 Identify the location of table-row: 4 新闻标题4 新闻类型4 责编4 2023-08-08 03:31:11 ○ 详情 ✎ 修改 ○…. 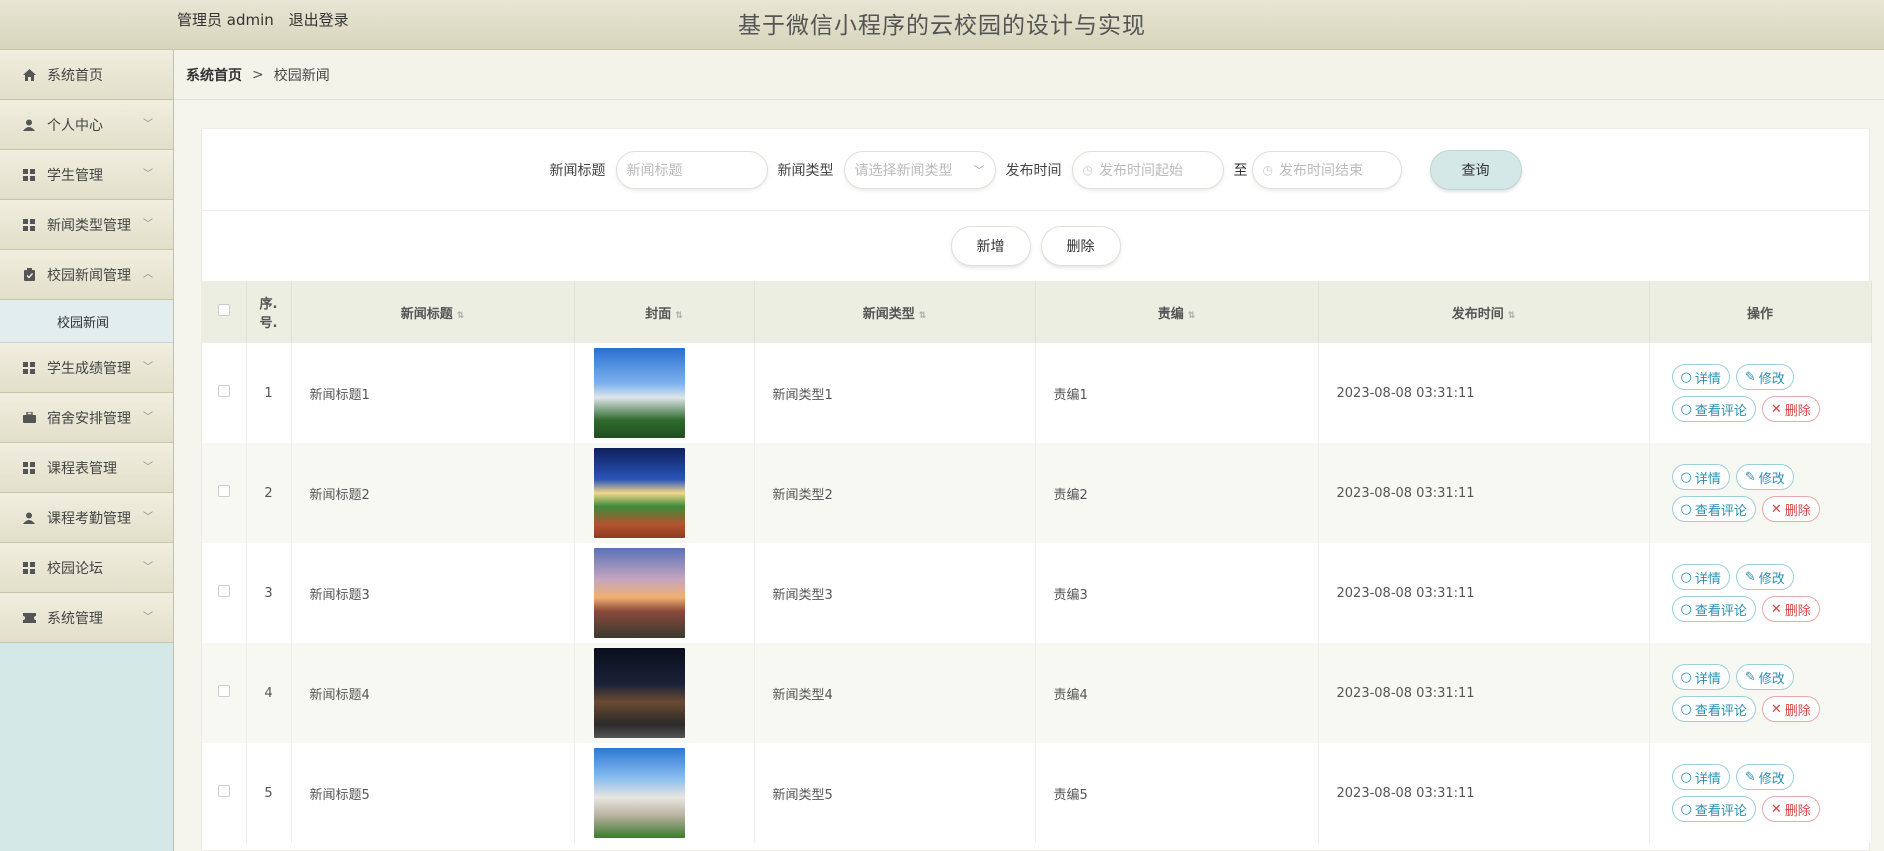
(1037, 693).